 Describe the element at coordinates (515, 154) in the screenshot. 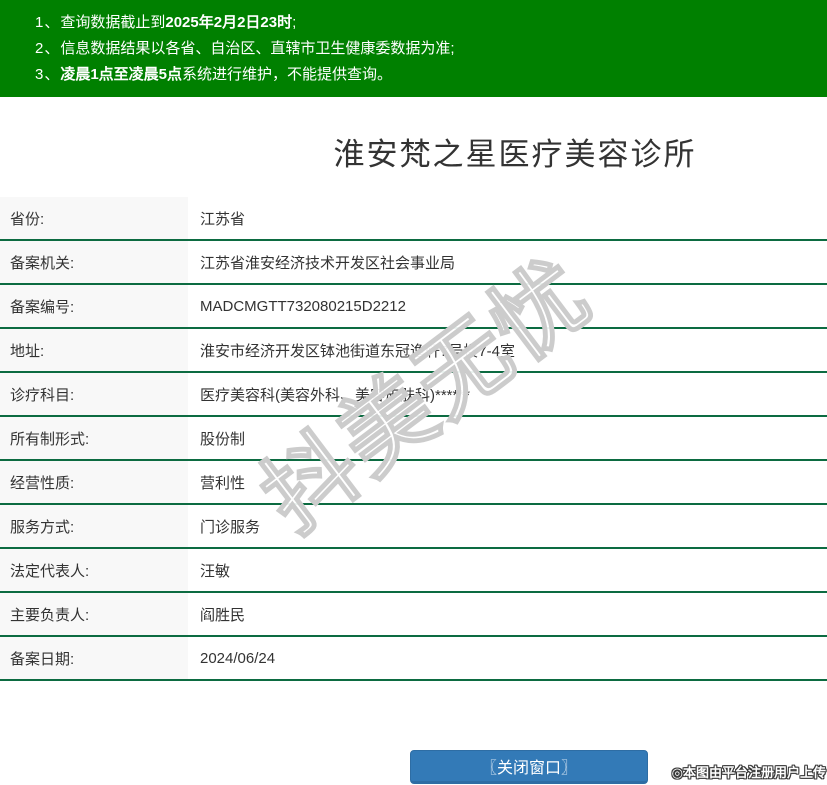

I see `page-title: 淮安梵之星医疗美容诊所` at that location.